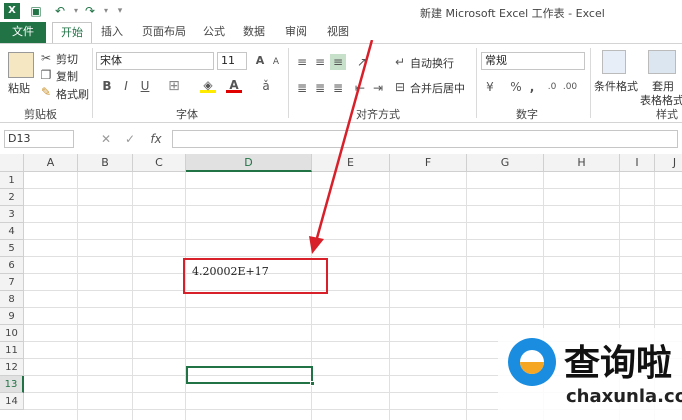 The height and width of the screenshot is (420, 682). What do you see at coordinates (208, 85) in the screenshot?
I see `fill-color-icon: ◈` at bounding box center [208, 85].